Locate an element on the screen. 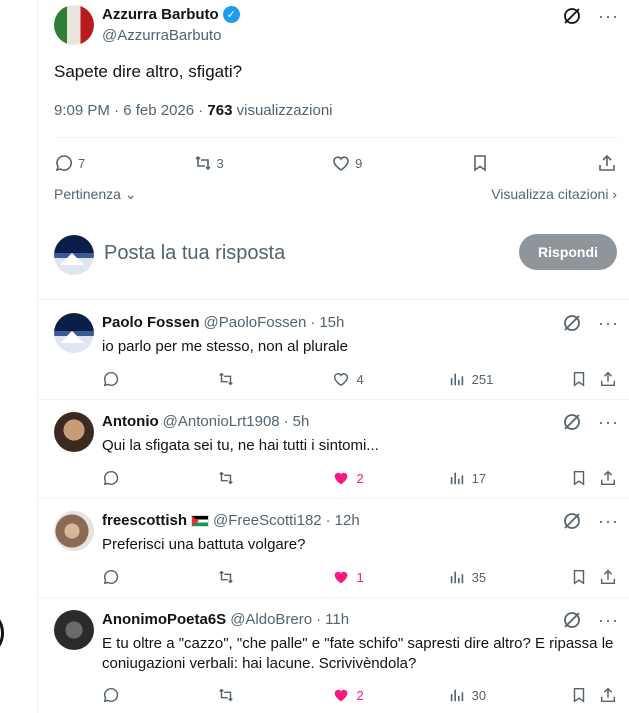 The width and height of the screenshot is (629, 713). reply-time: 12h is located at coordinates (347, 520).